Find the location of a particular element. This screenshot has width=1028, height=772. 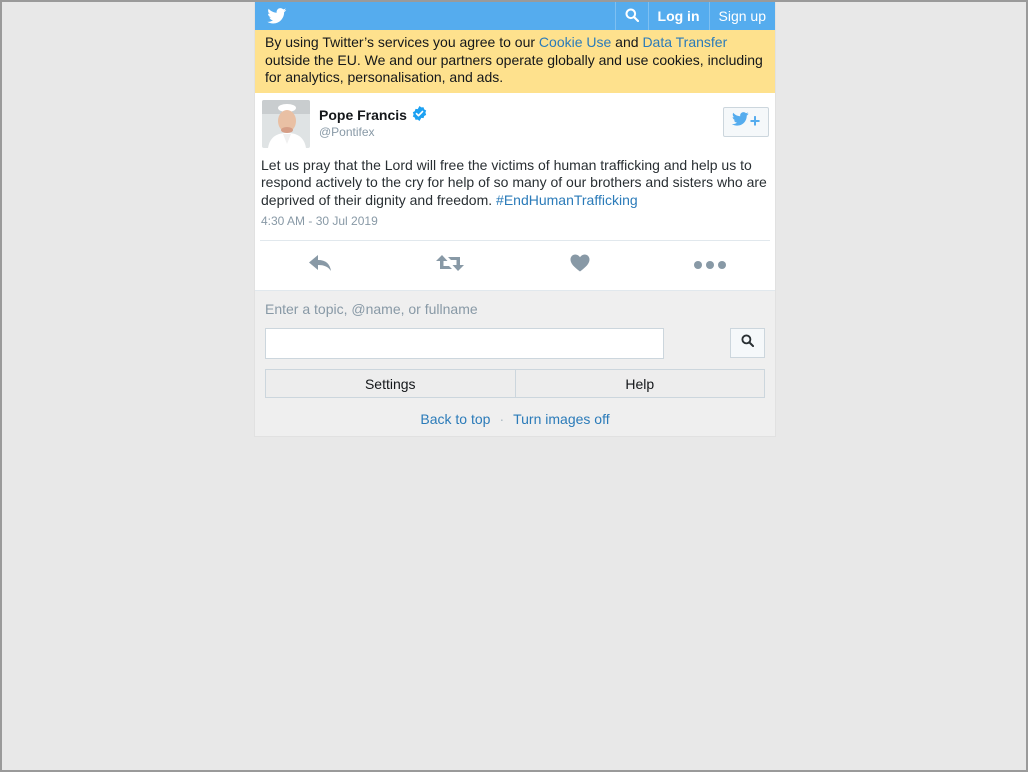

follow-button: + is located at coordinates (746, 121).